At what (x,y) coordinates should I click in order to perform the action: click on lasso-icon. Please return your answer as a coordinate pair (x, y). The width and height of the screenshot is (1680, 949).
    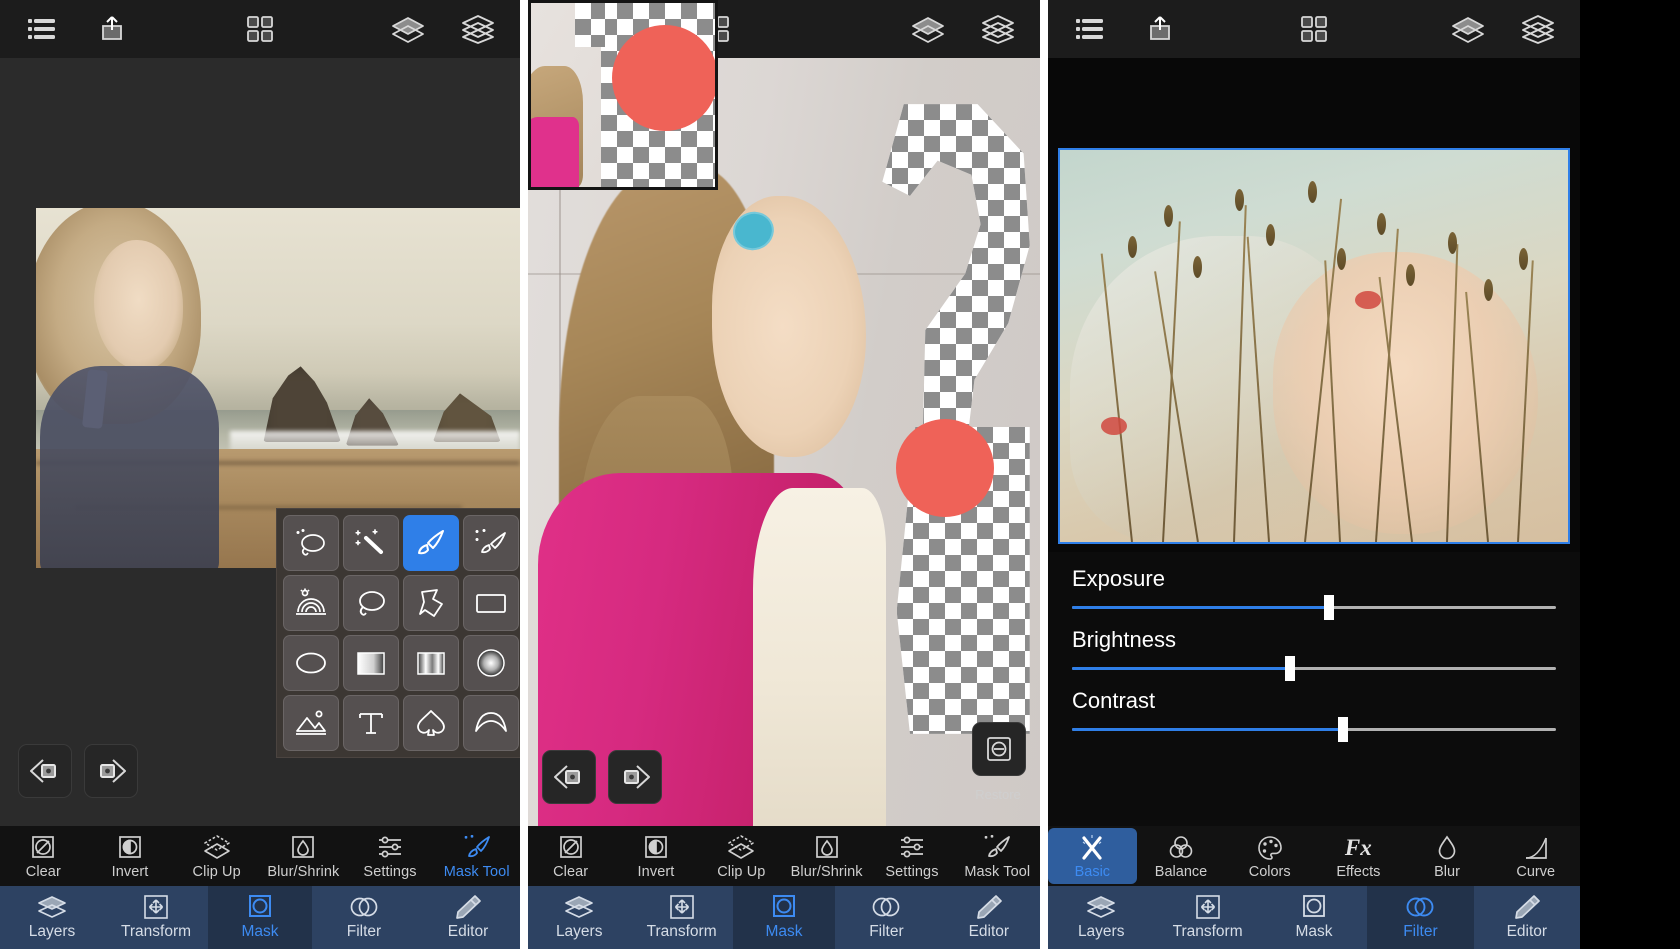
    Looking at the image, I should click on (371, 603).